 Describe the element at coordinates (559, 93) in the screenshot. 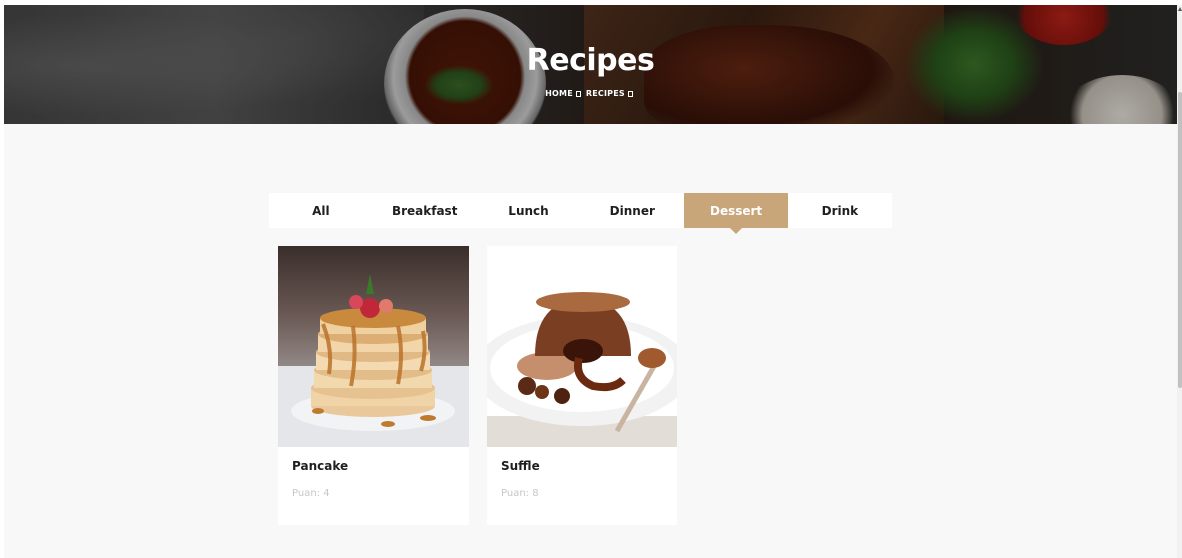

I see `breadcrumb-home-link: HOME` at that location.